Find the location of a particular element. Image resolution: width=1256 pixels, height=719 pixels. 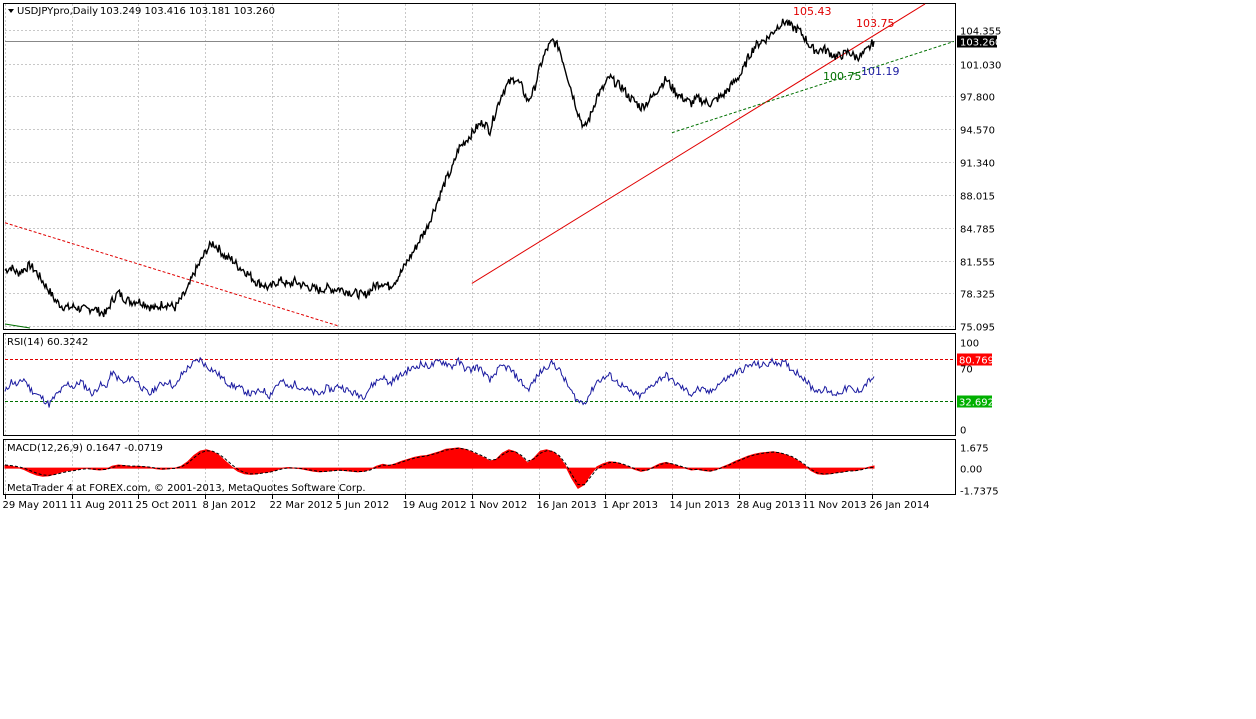

symbol-title: USDJPYpro,Daily is located at coordinates (57, 11).